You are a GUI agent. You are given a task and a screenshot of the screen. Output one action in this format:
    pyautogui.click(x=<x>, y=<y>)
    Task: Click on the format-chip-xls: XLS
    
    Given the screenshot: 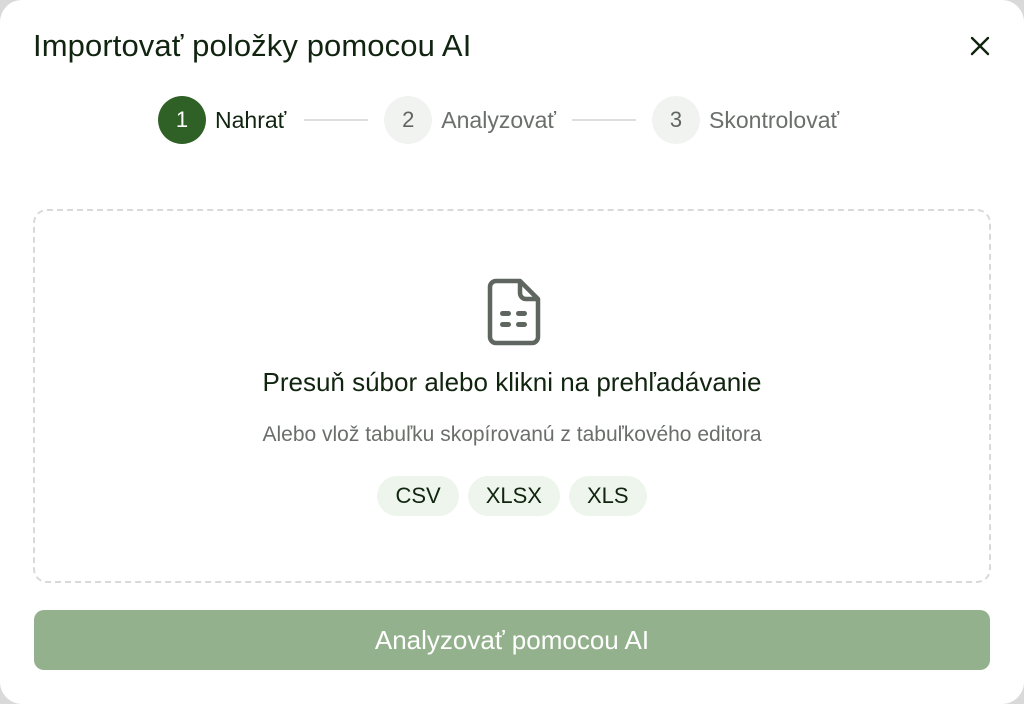 What is the action you would take?
    pyautogui.click(x=607, y=496)
    